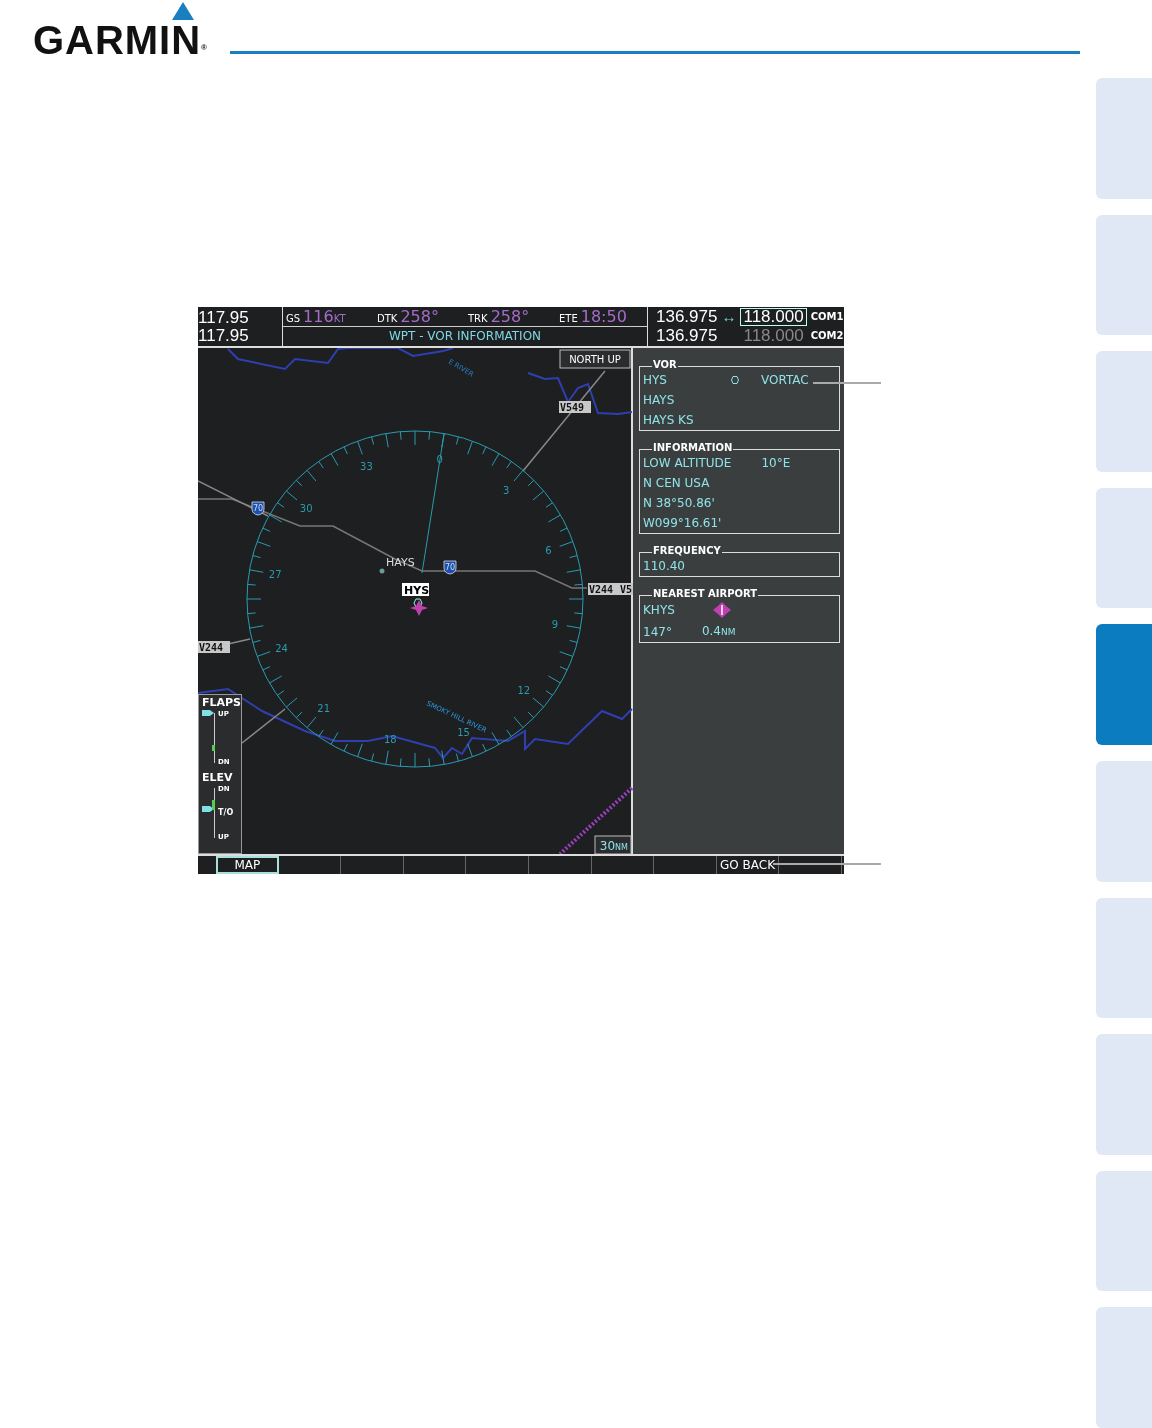  What do you see at coordinates (613, 844) in the screenshot?
I see `map-range: 30NM` at bounding box center [613, 844].